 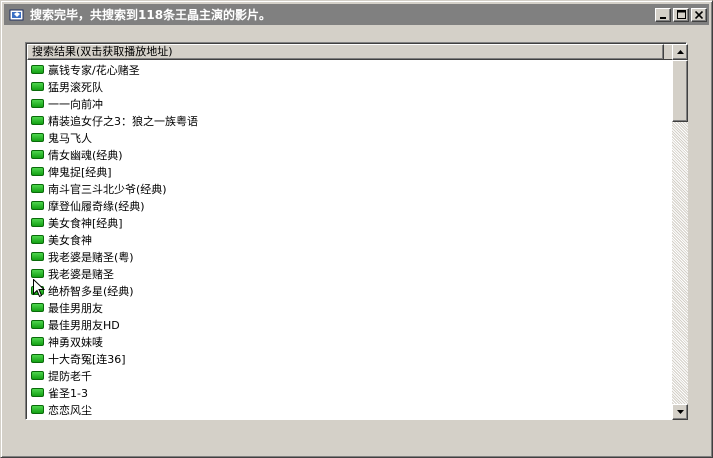 What do you see at coordinates (91, 291) in the screenshot?
I see `result-item-label: 绝桥智多星(经典)` at bounding box center [91, 291].